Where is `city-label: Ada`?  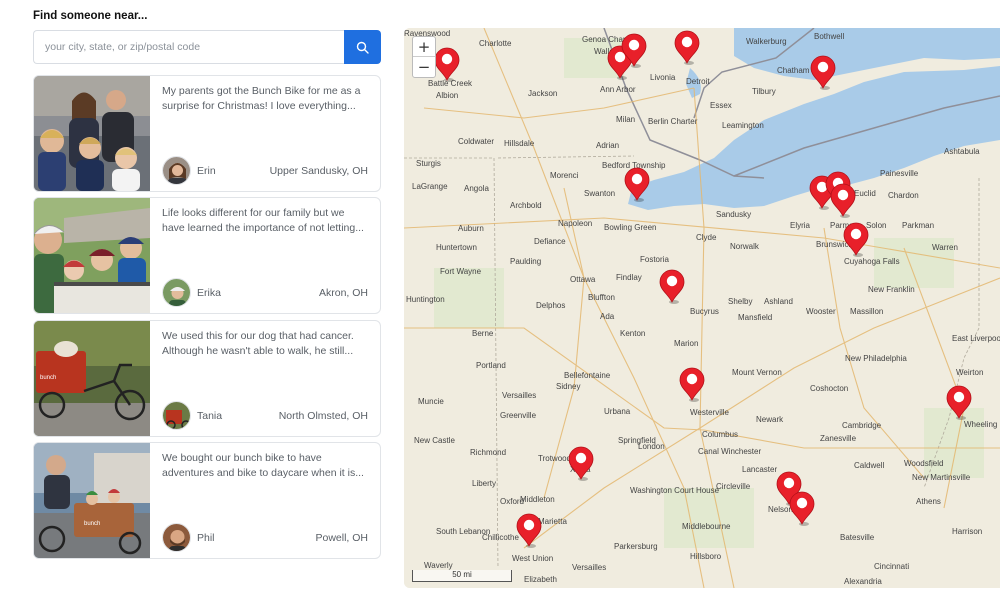 city-label: Ada is located at coordinates (607, 316).